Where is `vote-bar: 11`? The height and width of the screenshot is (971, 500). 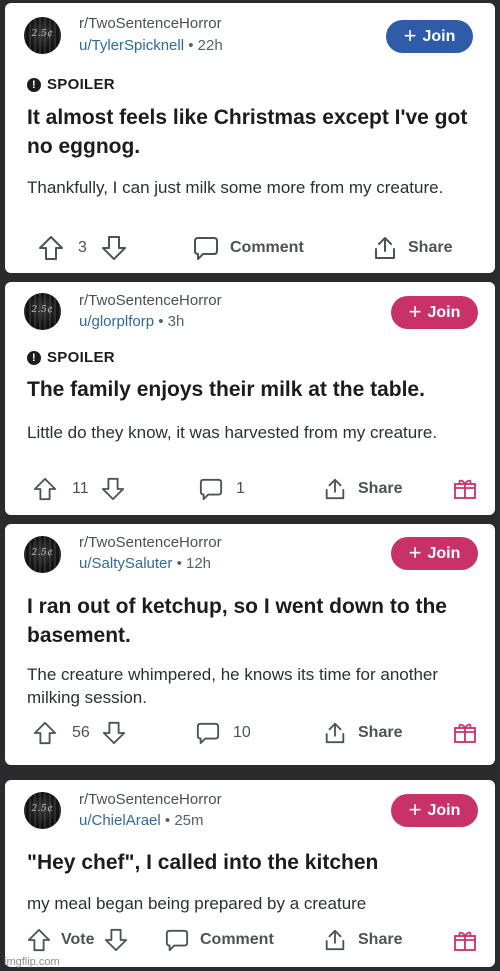 vote-bar: 11 is located at coordinates (79, 489).